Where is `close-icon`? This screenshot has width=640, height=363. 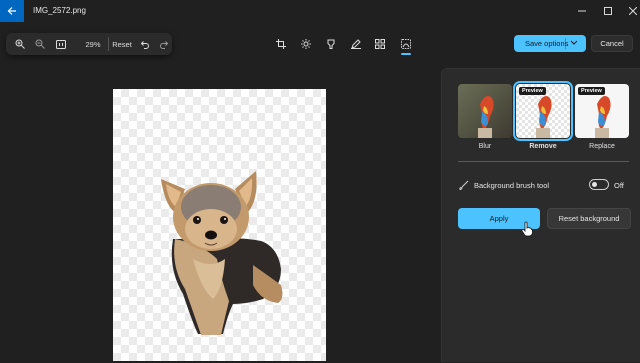 close-icon is located at coordinates (633, 11).